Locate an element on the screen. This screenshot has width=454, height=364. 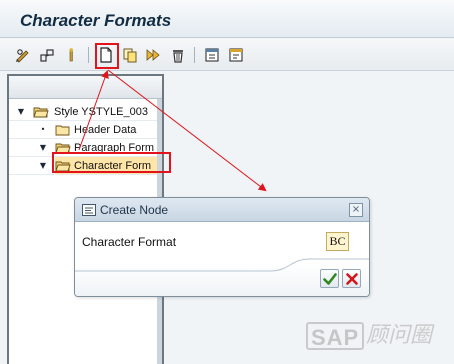
activate-button is located at coordinates (47, 55).